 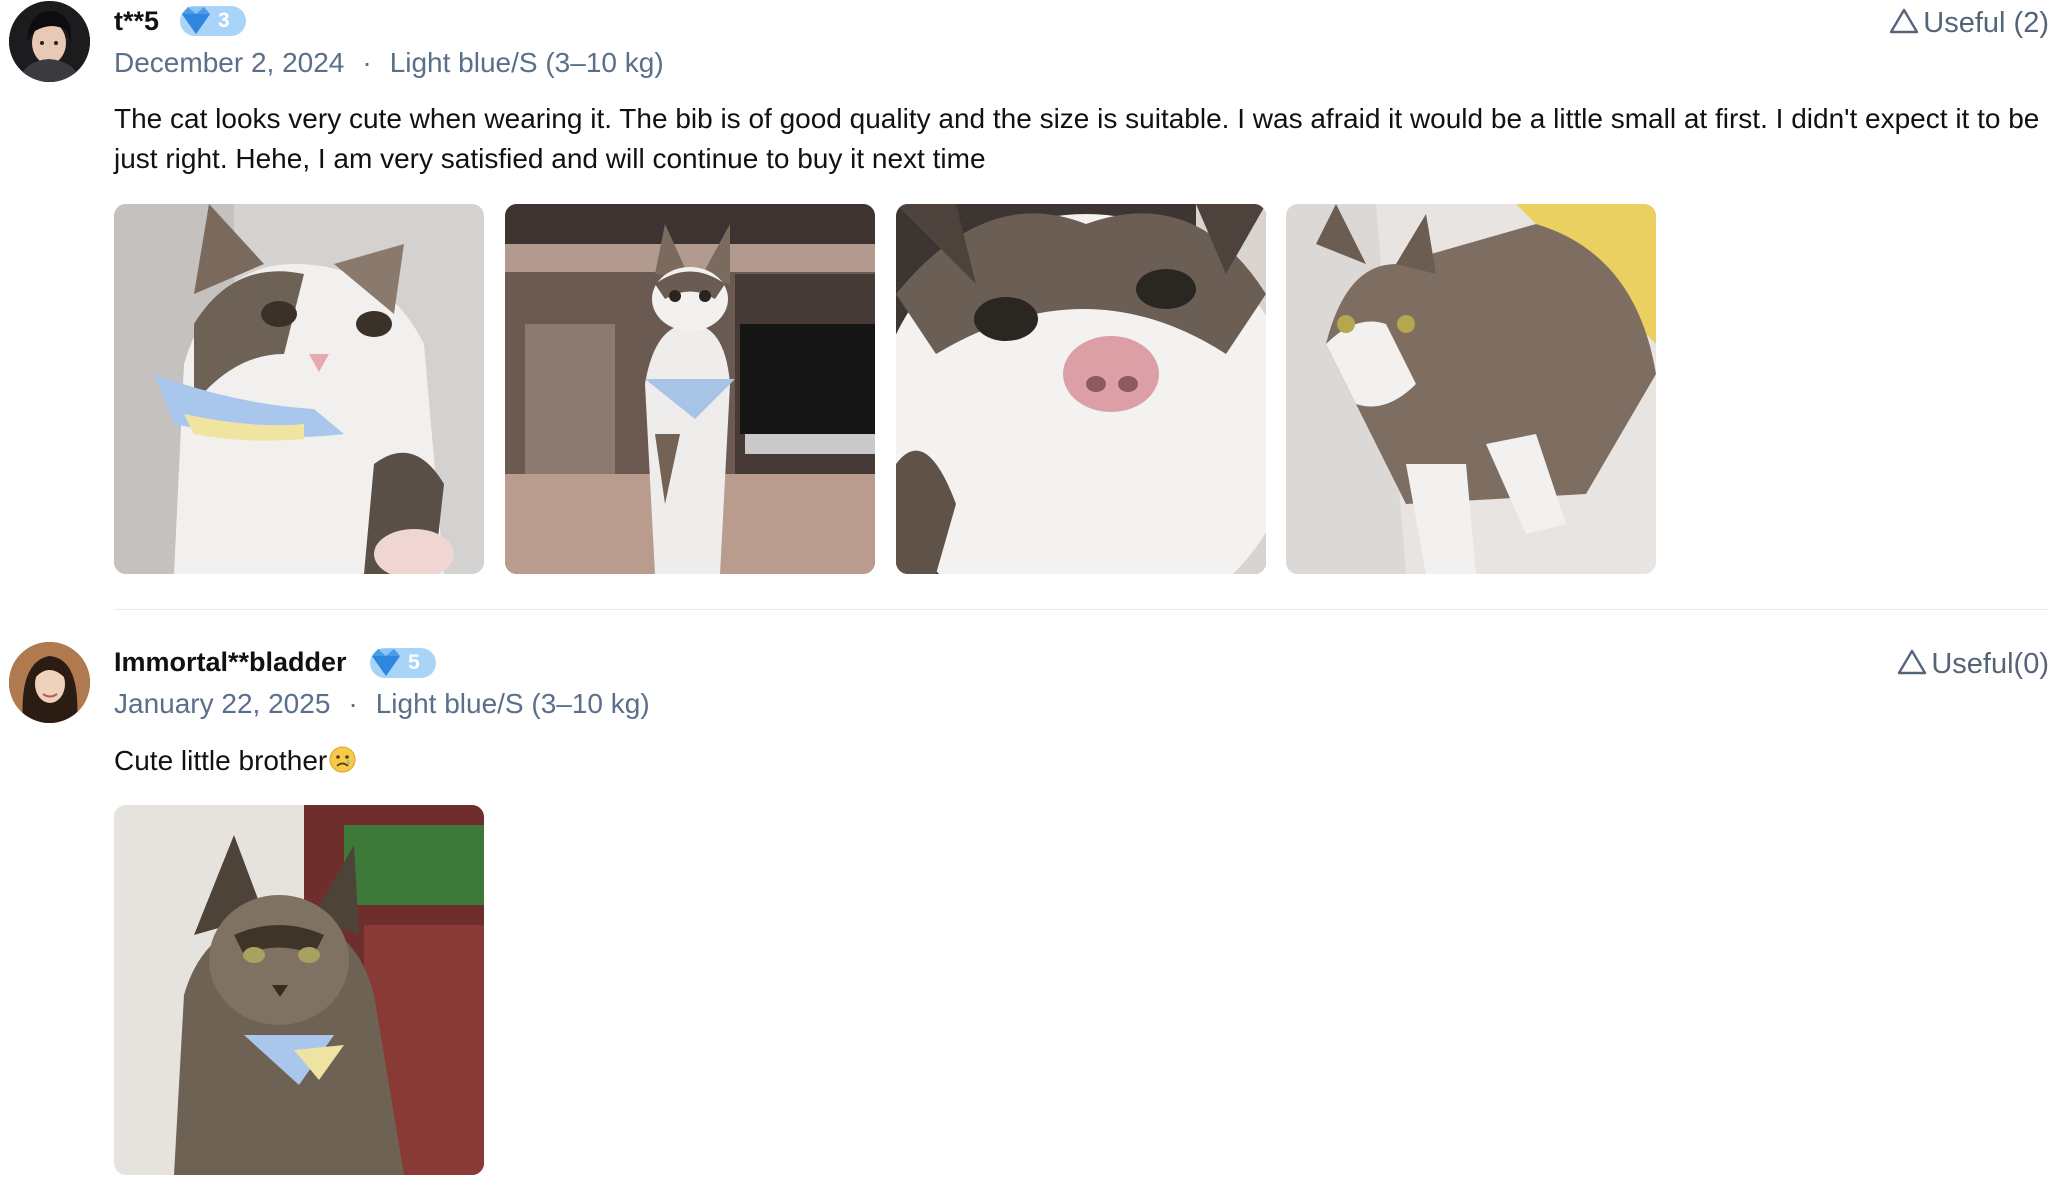 What do you see at coordinates (1990, 664) in the screenshot?
I see `useful-label: Useful(0)` at bounding box center [1990, 664].